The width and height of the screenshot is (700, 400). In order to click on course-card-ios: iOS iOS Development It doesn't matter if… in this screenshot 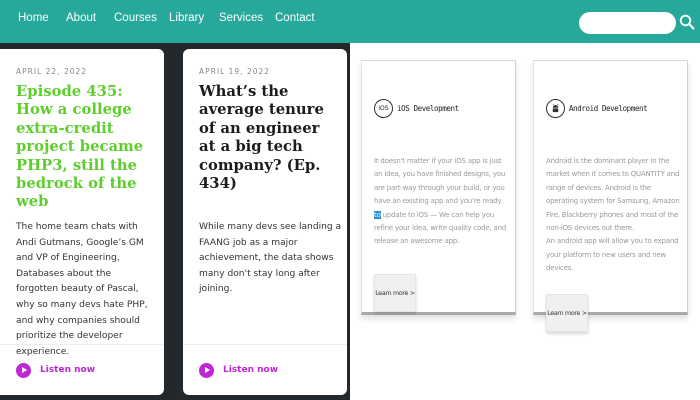, I will do `click(438, 187)`.